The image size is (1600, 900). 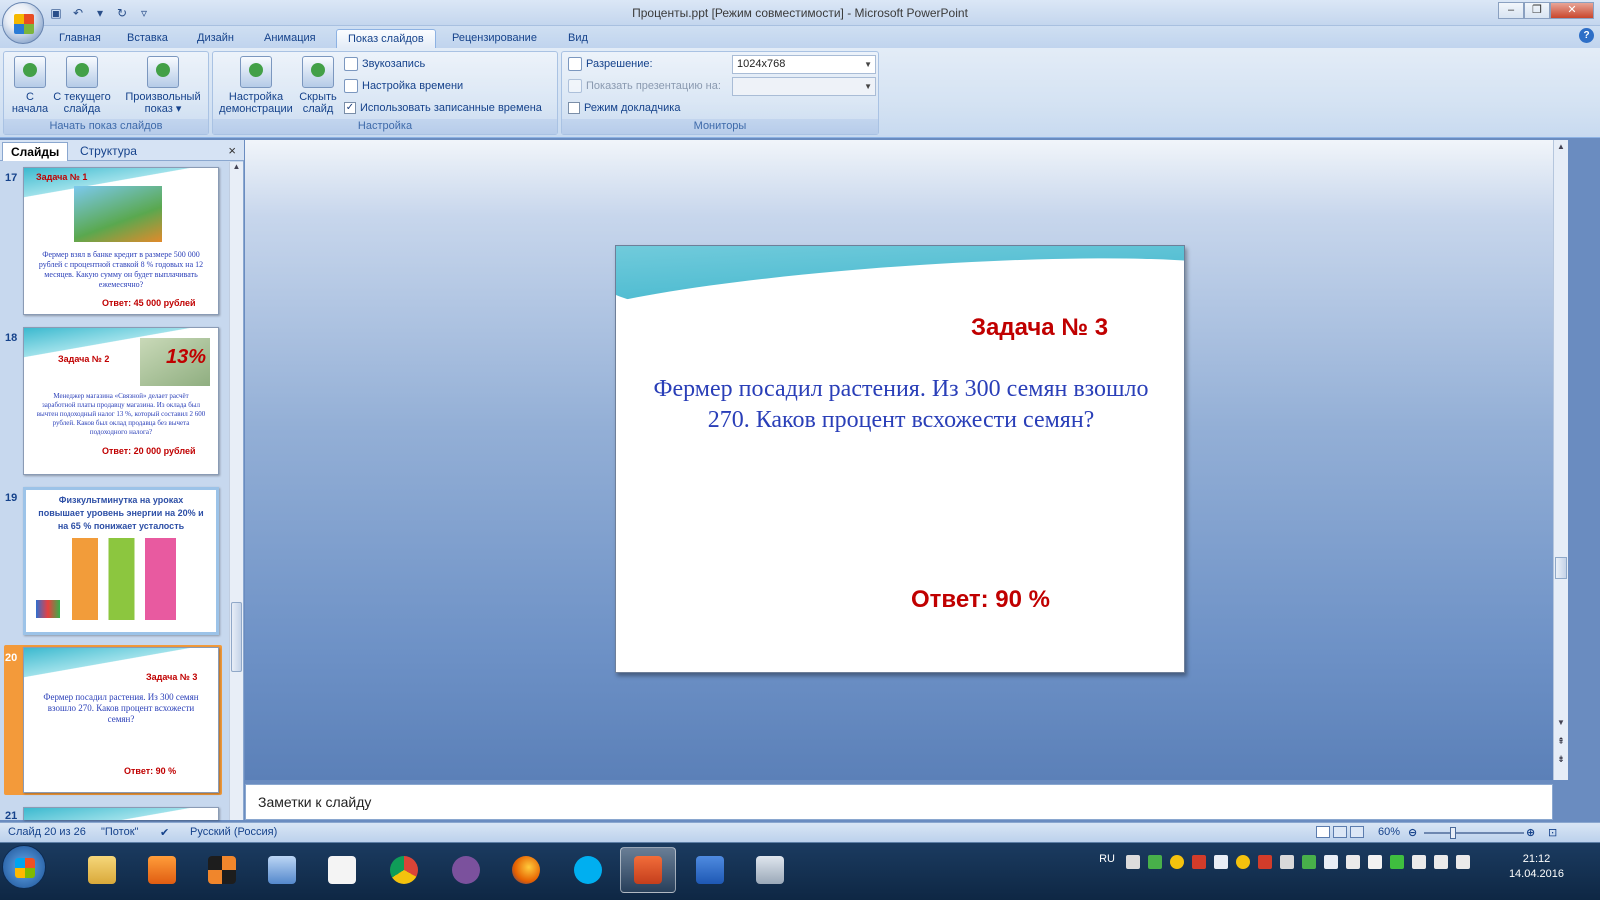 I want to click on firefox-taskbar-icon, so click(x=526, y=870).